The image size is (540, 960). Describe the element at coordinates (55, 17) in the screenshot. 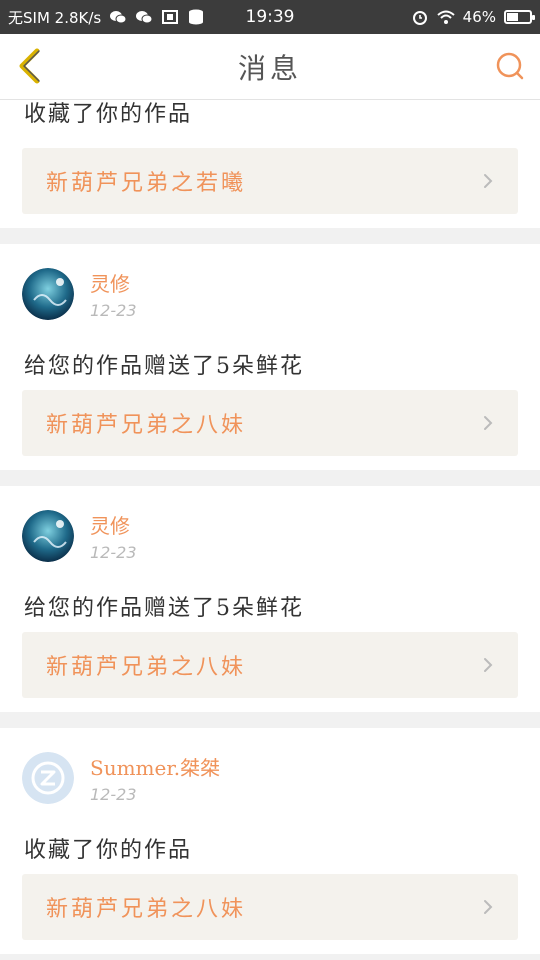

I see `carrier-speed-text: 无SIM 2.8K/s` at that location.